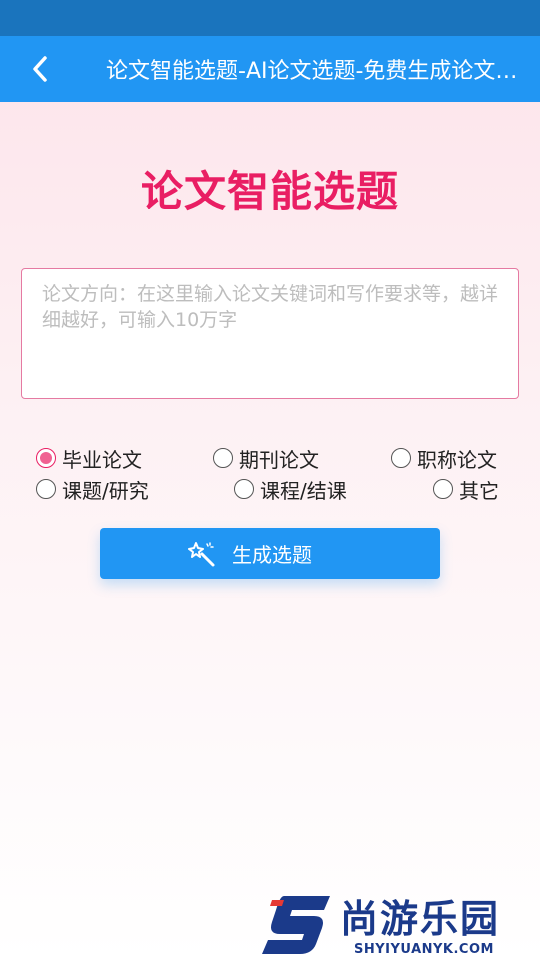 The image size is (540, 960). I want to click on magic-wand-icon, so click(202, 554).